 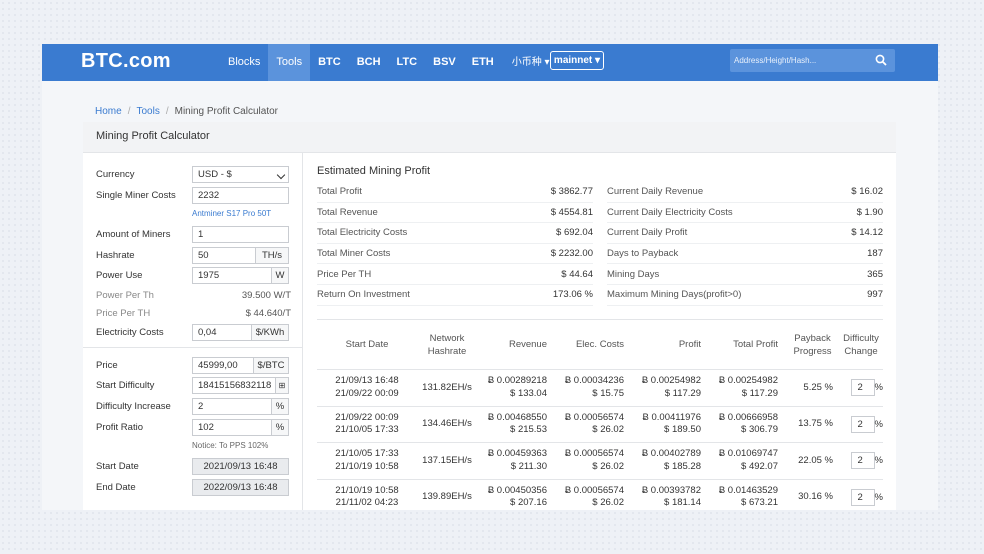 I want to click on elec-input: 0,04, so click(x=222, y=332).